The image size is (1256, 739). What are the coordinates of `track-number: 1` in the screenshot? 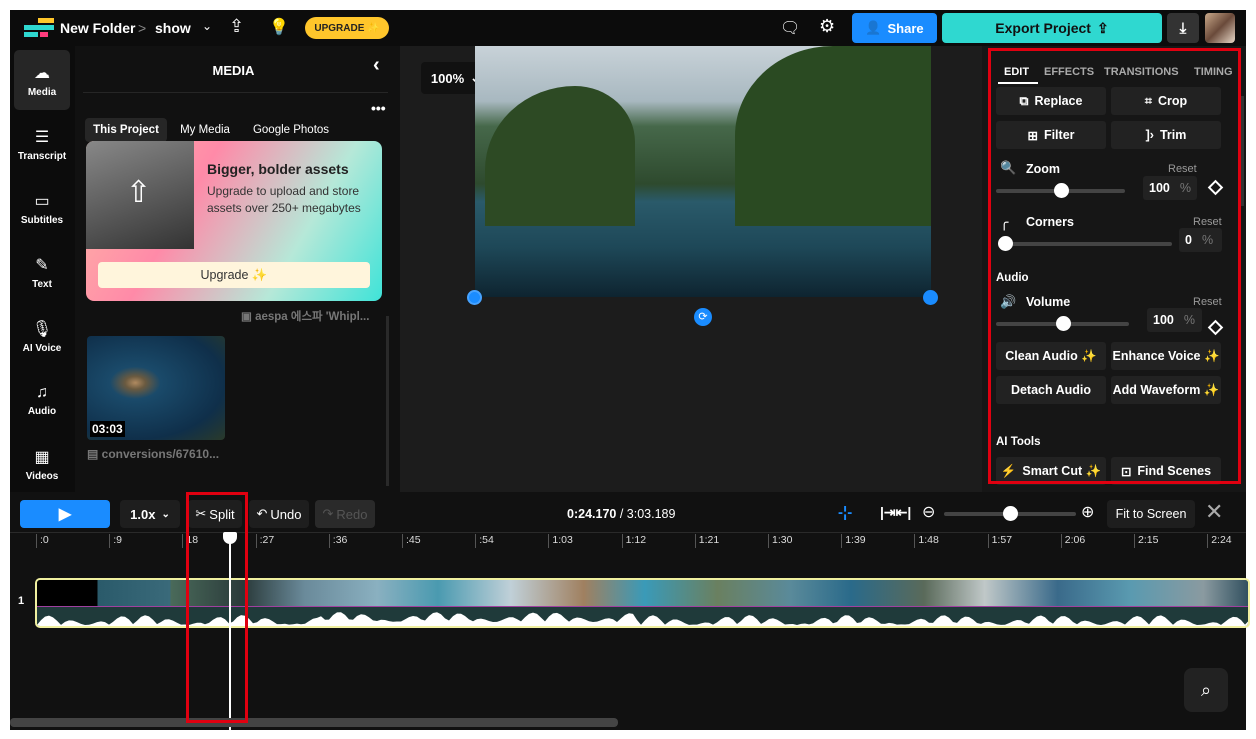 It's located at (21, 601).